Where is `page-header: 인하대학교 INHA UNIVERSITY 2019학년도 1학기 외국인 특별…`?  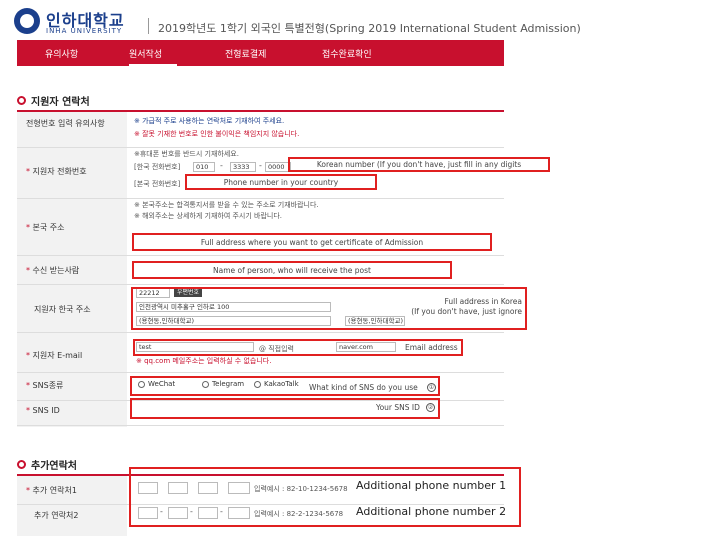 page-header: 인하대학교 INHA UNIVERSITY 2019학년도 1학기 외국인 특별… is located at coordinates (360, 22).